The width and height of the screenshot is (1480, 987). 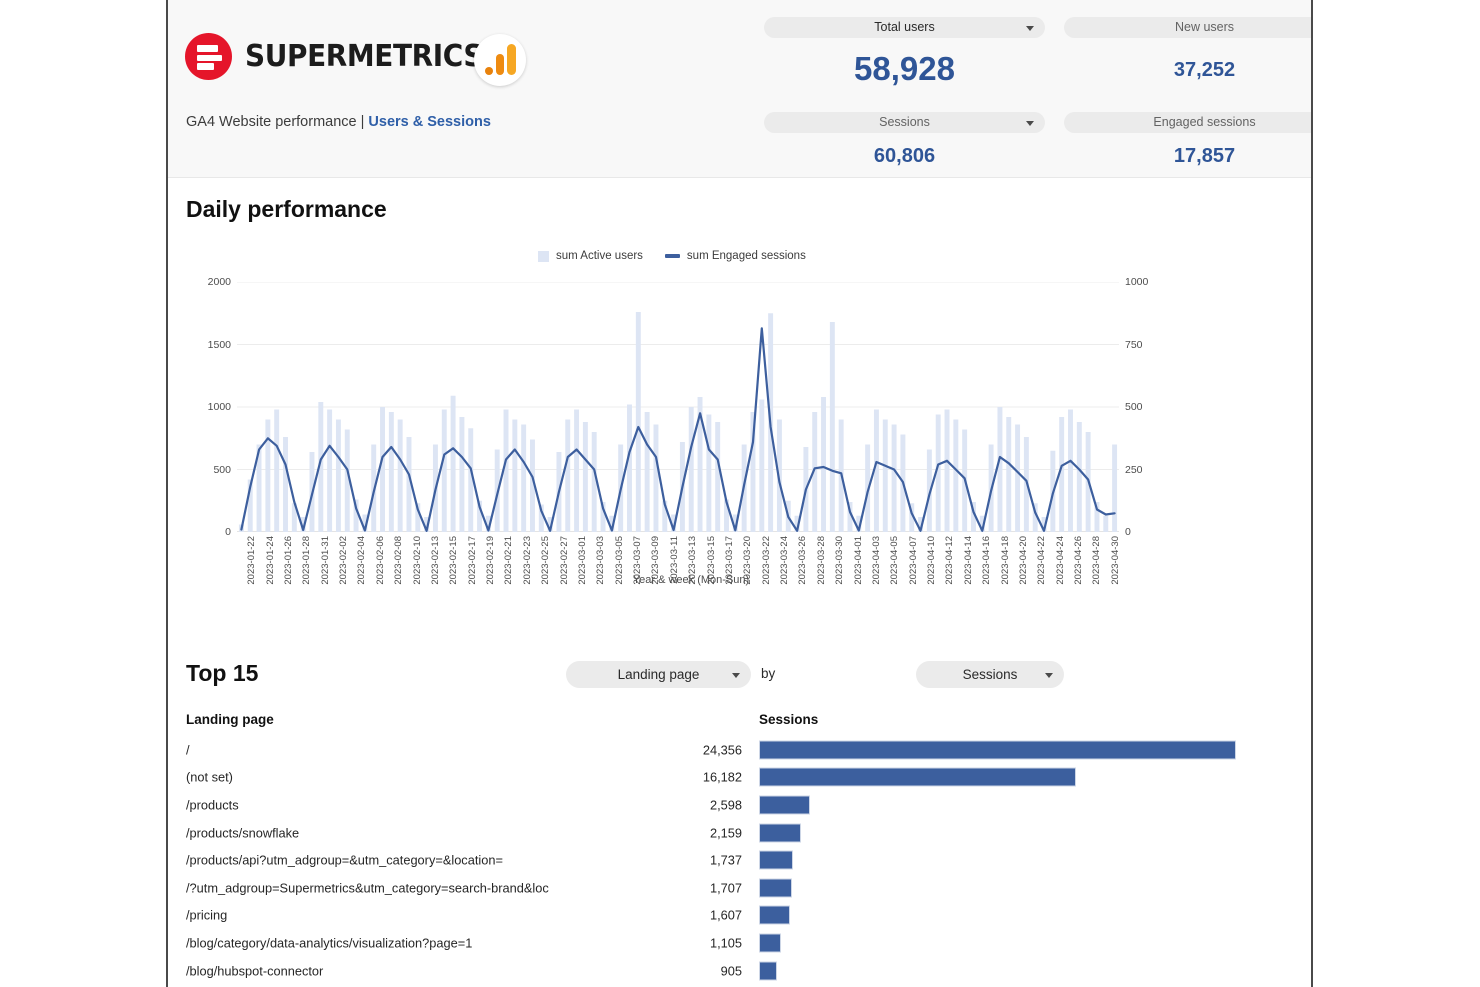 What do you see at coordinates (230, 719) in the screenshot?
I see `column-header-dimension: Landing page` at bounding box center [230, 719].